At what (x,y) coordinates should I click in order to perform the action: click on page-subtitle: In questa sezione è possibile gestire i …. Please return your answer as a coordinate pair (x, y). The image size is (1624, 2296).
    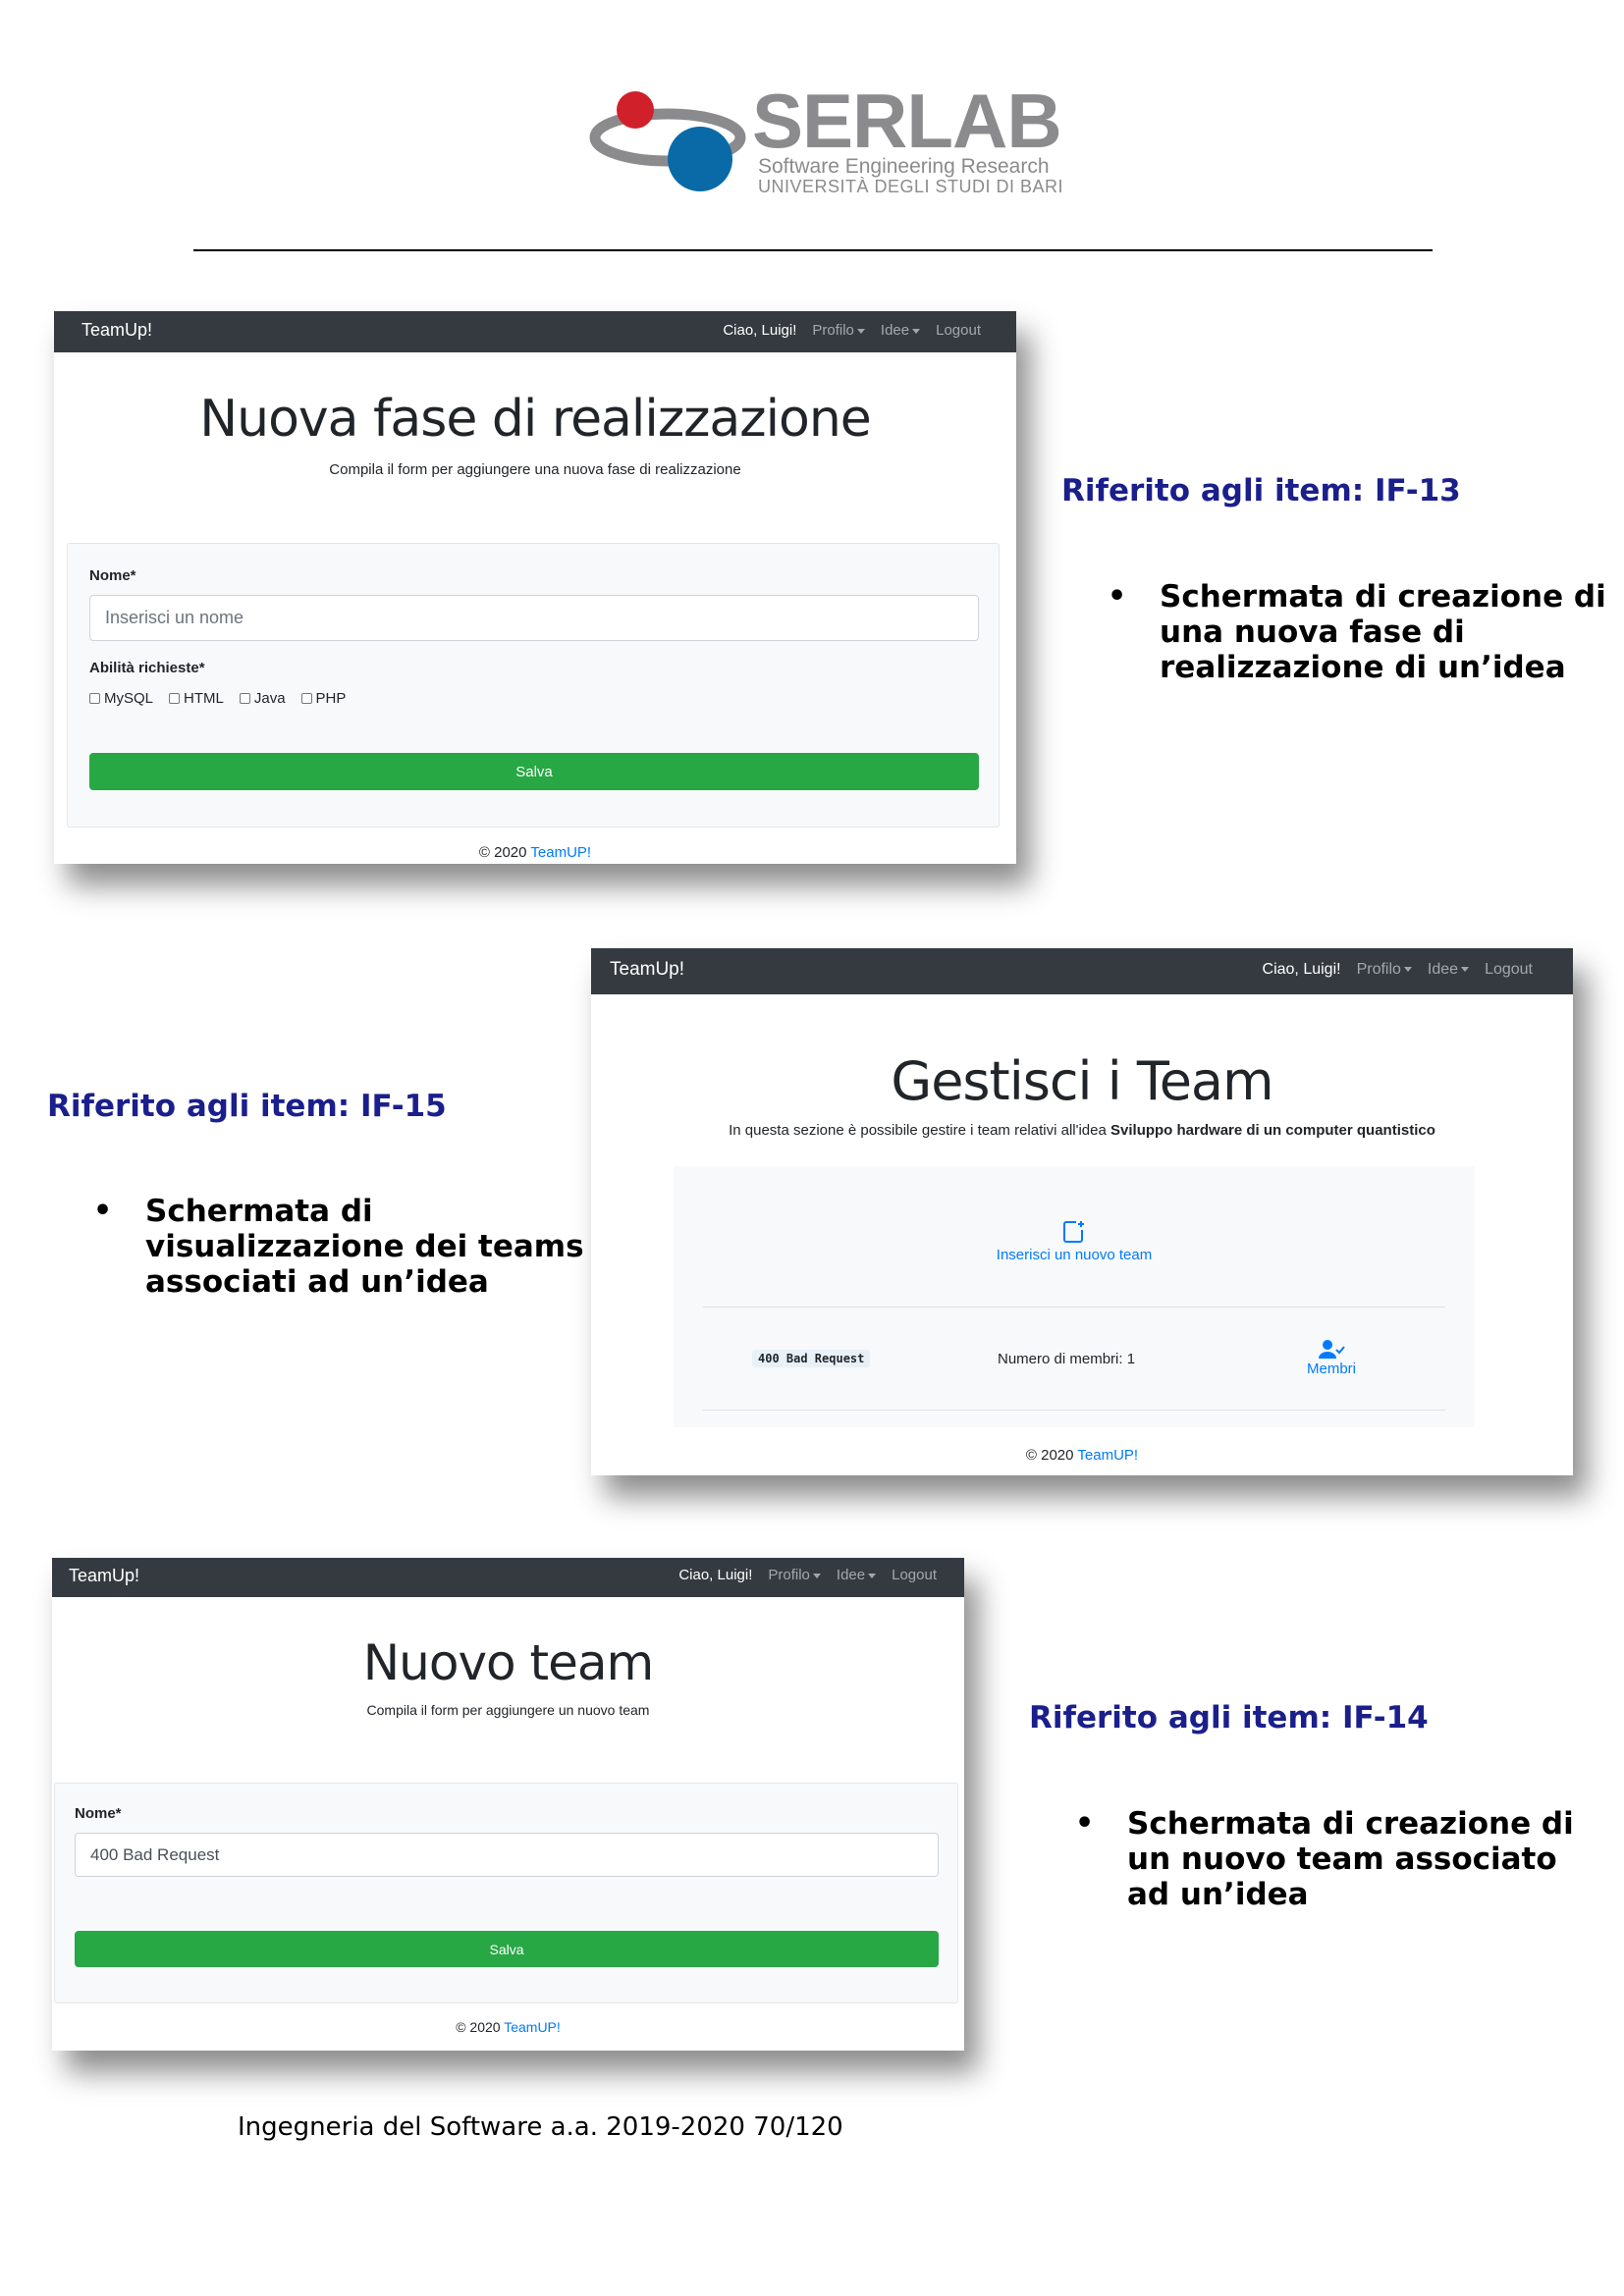
    Looking at the image, I should click on (1082, 1130).